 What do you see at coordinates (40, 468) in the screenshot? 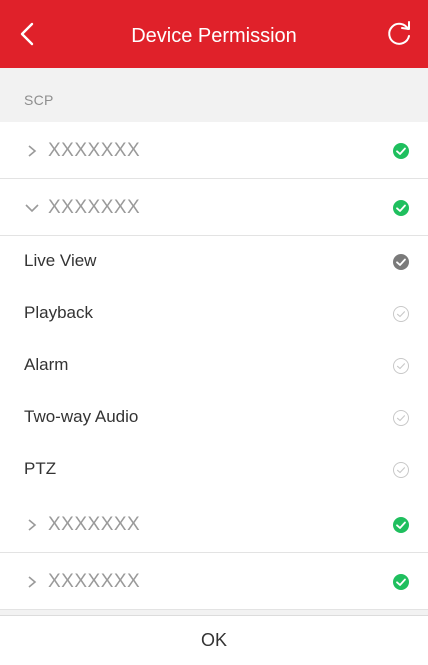
I see `permission-label: PTZ` at bounding box center [40, 468].